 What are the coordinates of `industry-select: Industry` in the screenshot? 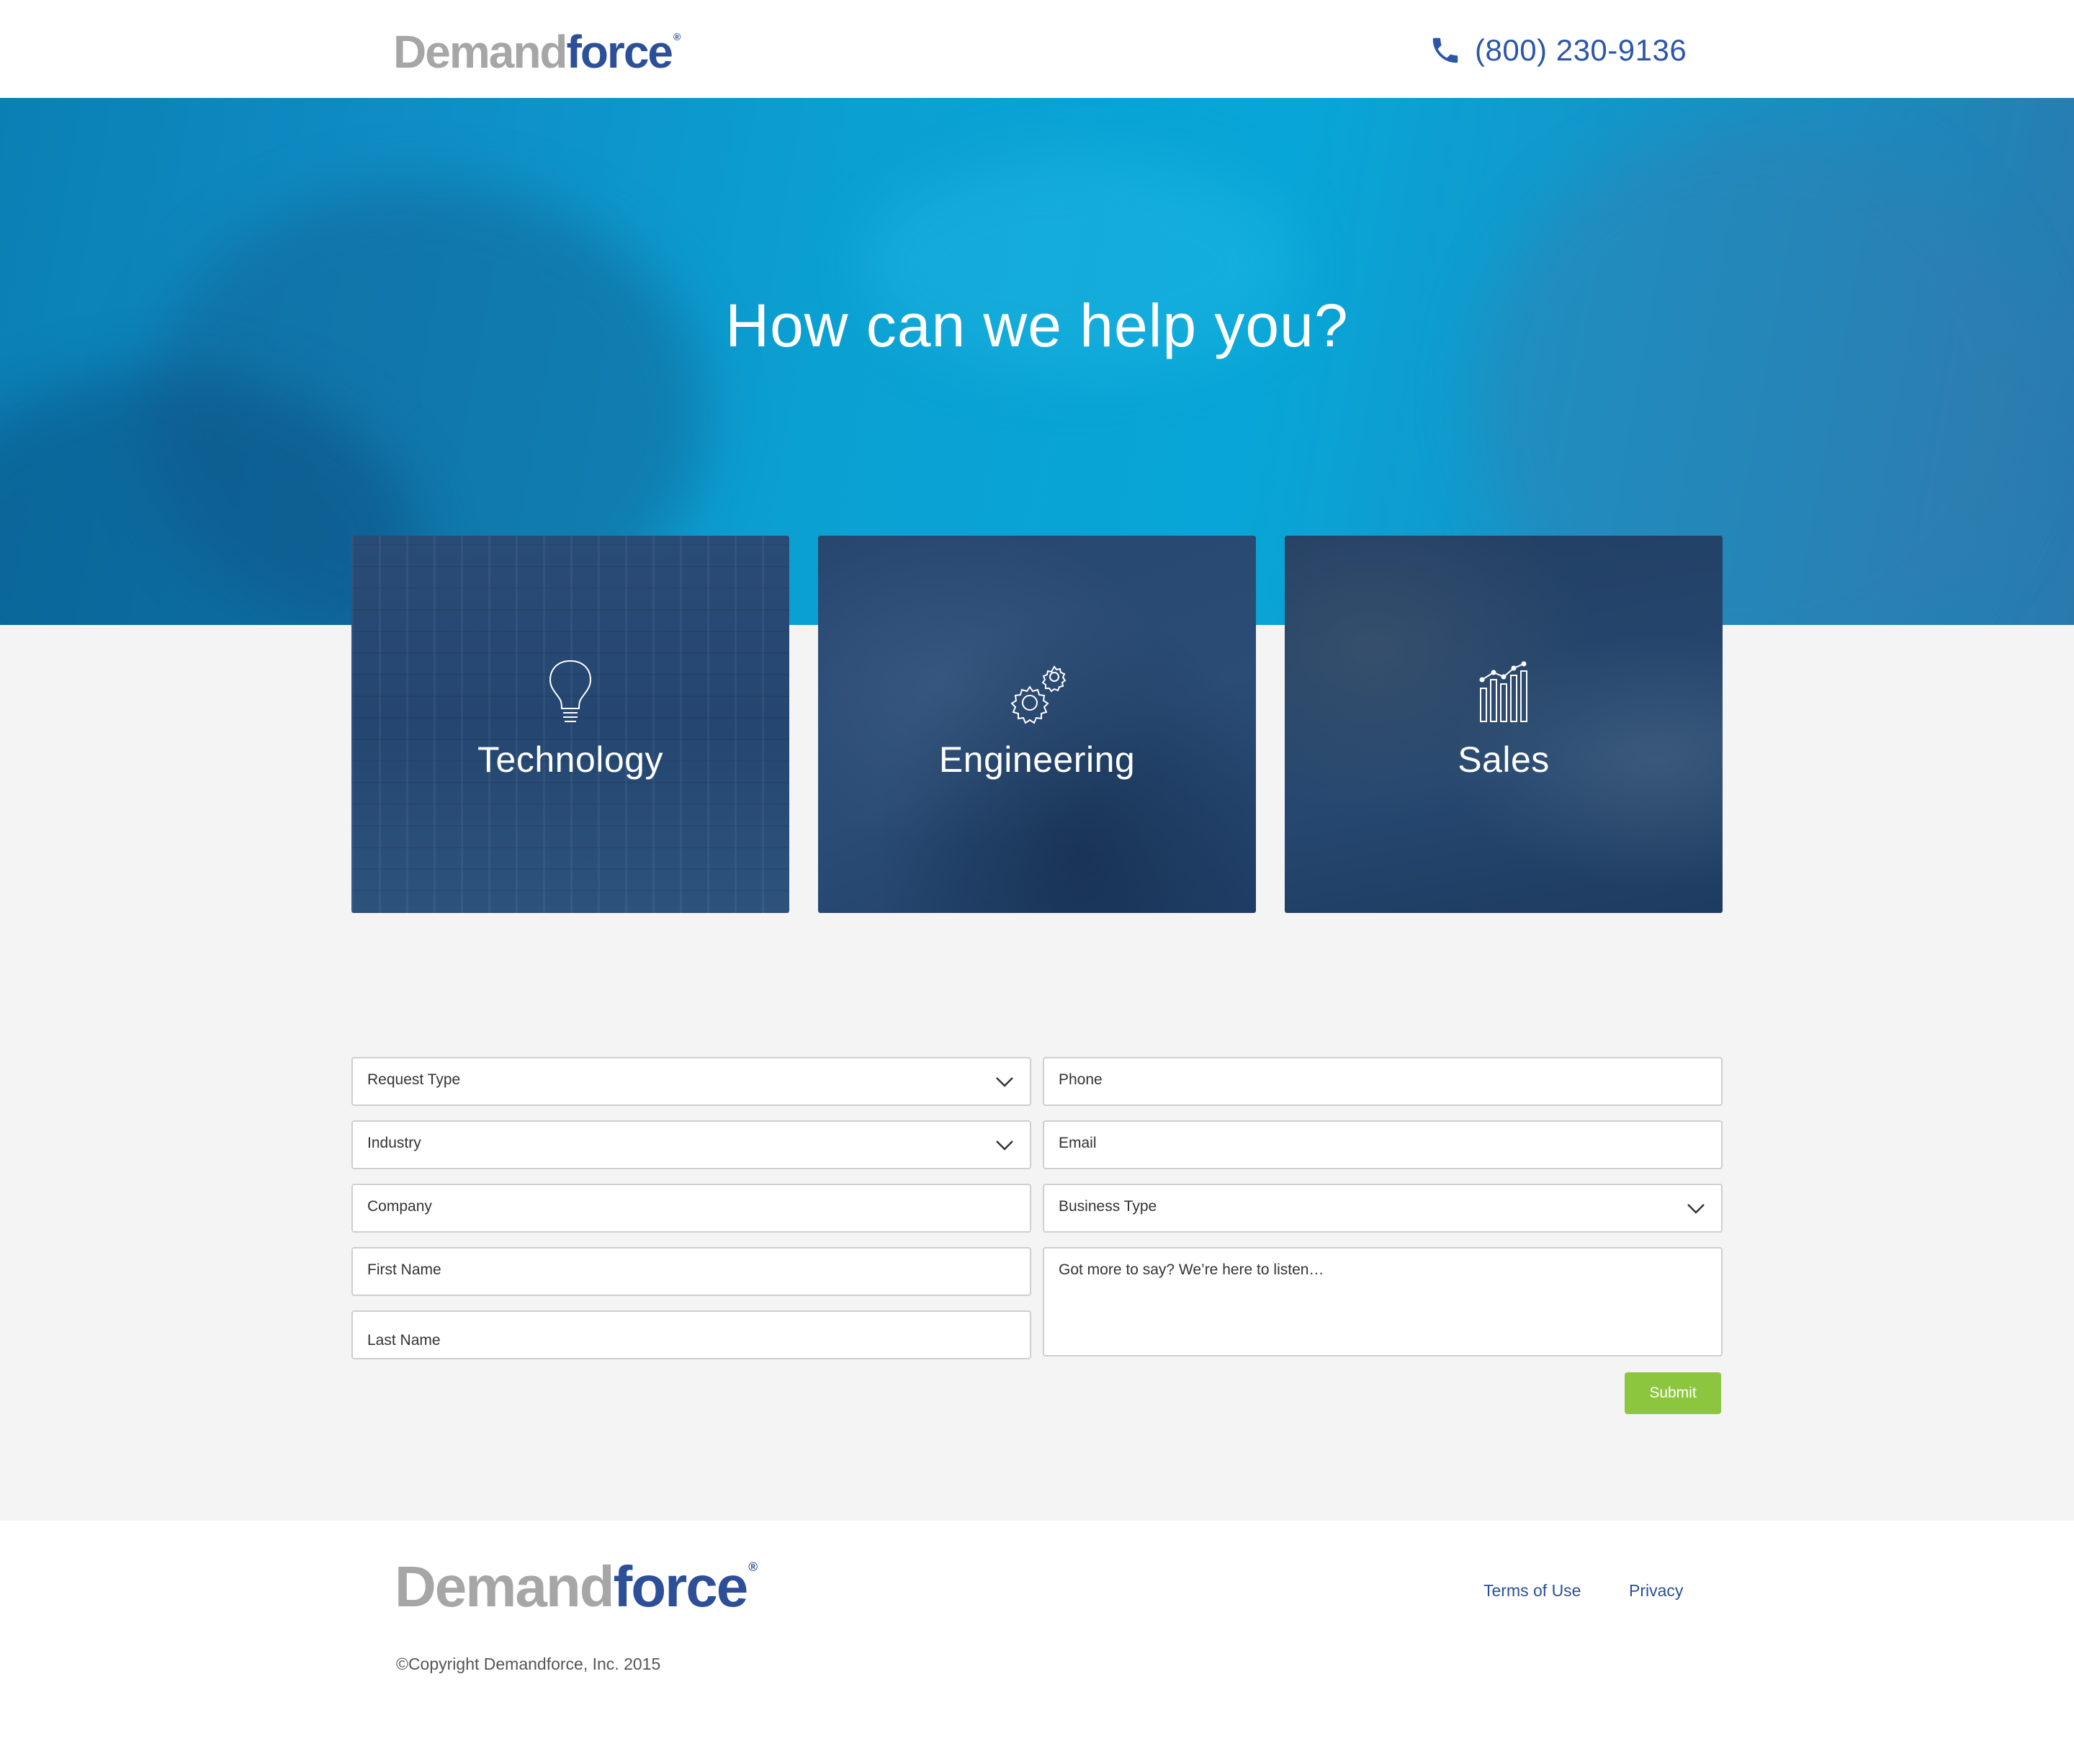 It's located at (691, 1144).